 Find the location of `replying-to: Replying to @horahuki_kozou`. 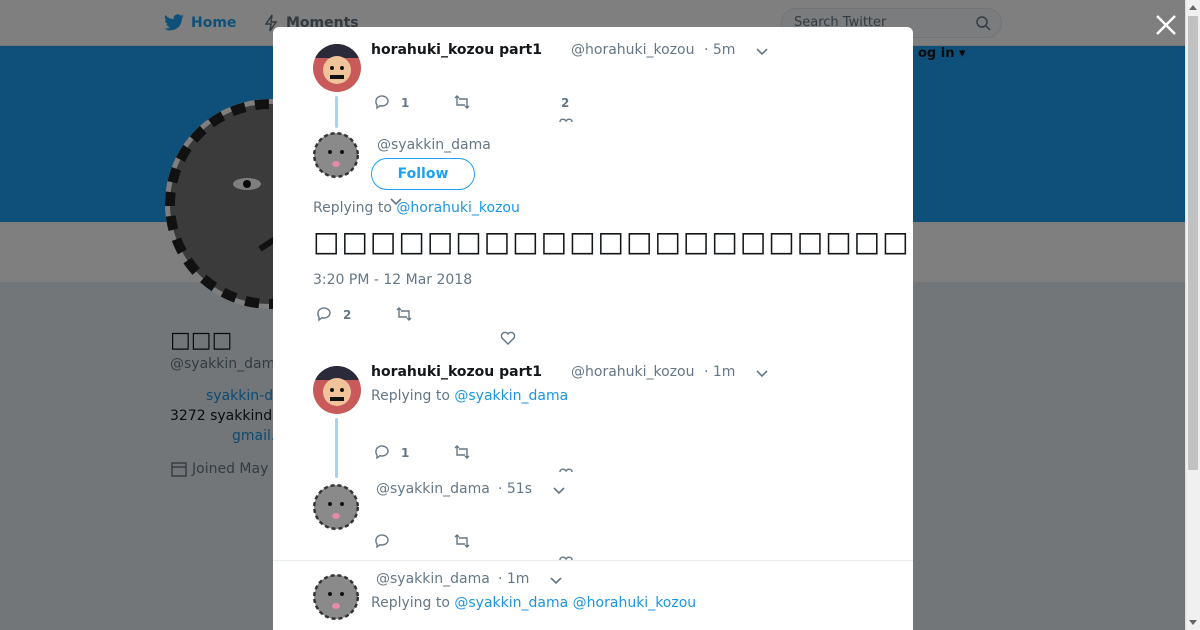

replying-to: Replying to @horahuki_kozou is located at coordinates (416, 208).